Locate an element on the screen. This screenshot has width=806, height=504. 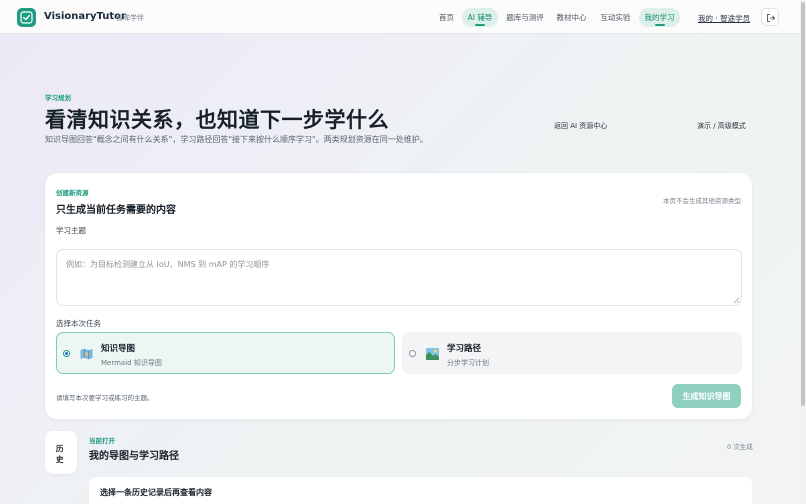
brand-subtitle: 智眸学伴 is located at coordinates (130, 18).